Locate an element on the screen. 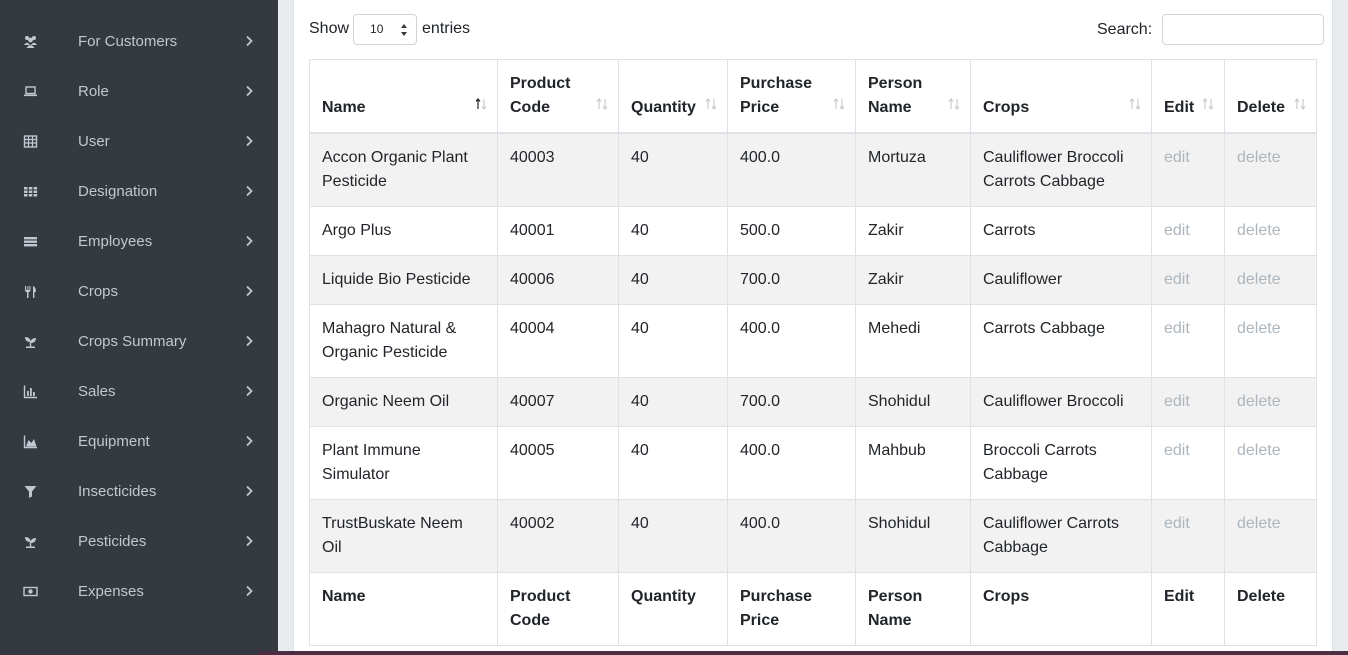  column-footer-quantity: Quantity is located at coordinates (673, 609).